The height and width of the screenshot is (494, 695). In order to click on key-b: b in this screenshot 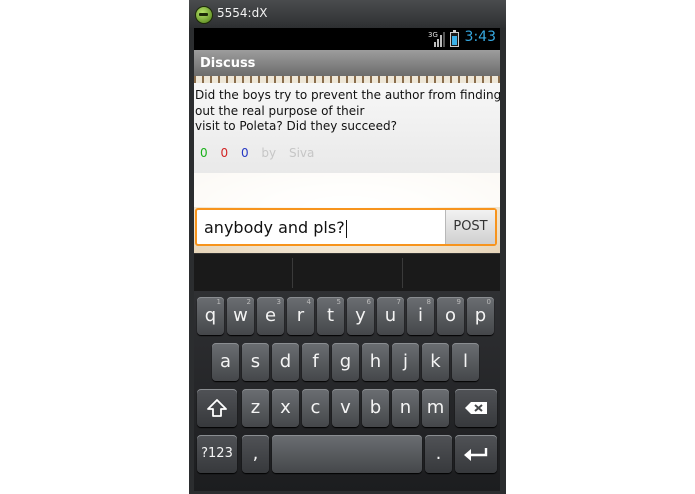, I will do `click(375, 408)`.